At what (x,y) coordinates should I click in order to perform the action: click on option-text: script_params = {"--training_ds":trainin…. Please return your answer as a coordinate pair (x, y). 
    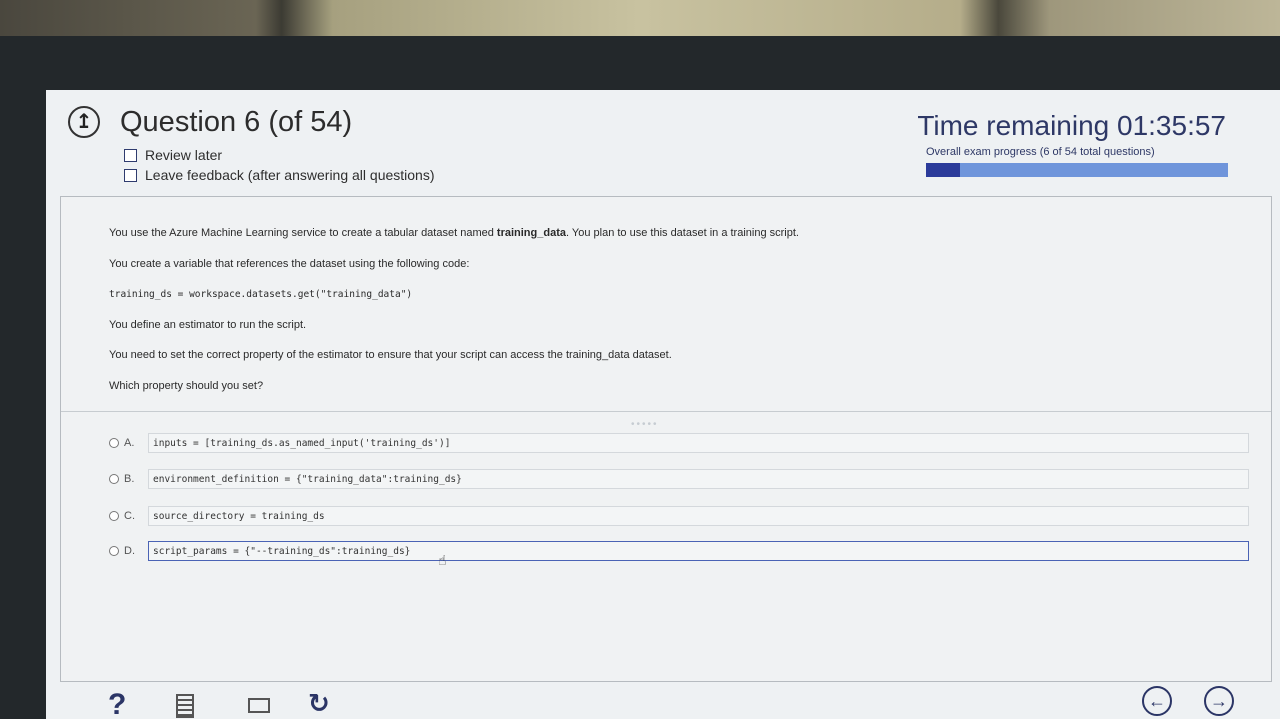
    Looking at the image, I should click on (698, 551).